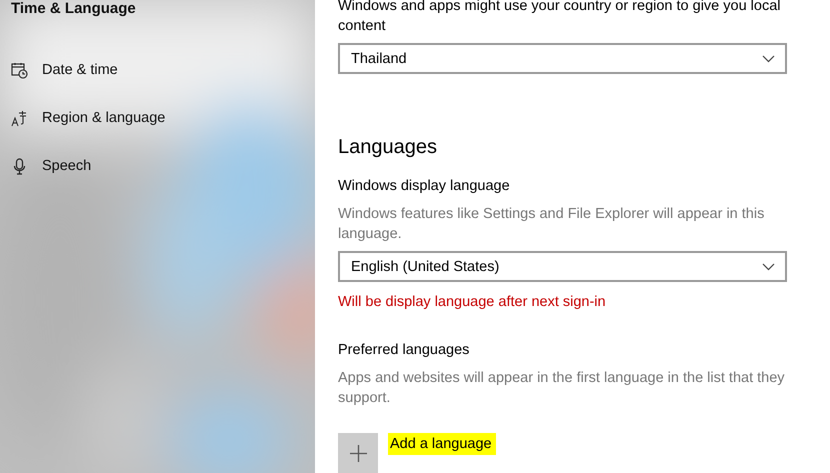 This screenshot has height=473, width=830. I want to click on plus-icon, so click(358, 453).